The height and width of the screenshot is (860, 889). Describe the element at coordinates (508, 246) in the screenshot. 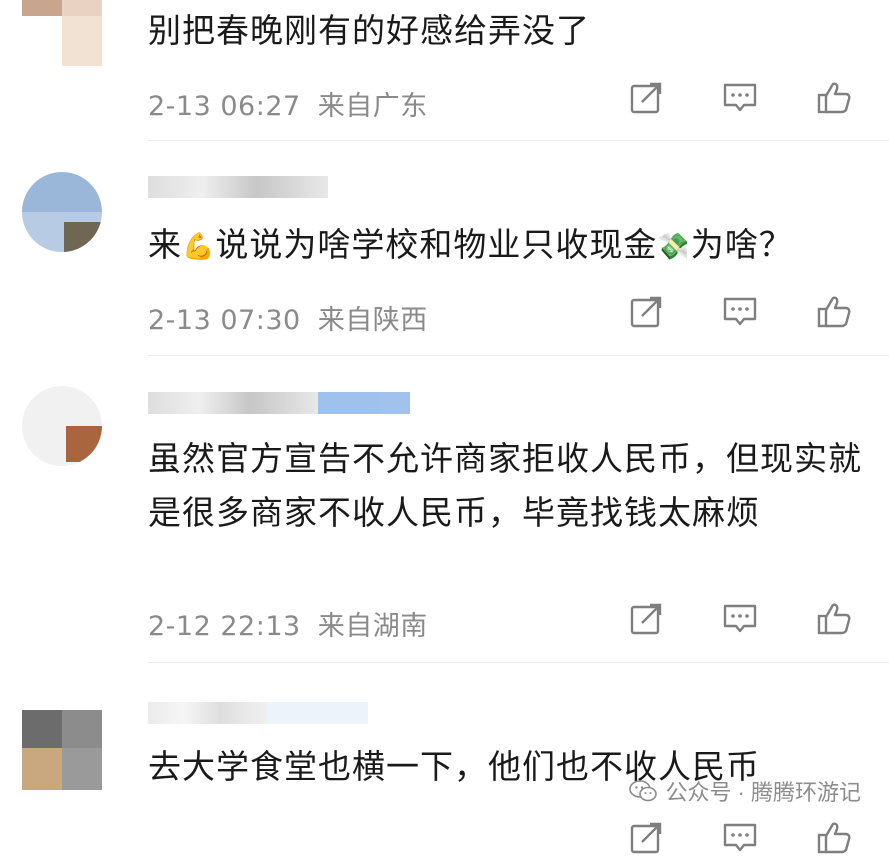

I see `comment-text: 来💪说说为啥学校和物业只收现金💸为啥？` at that location.